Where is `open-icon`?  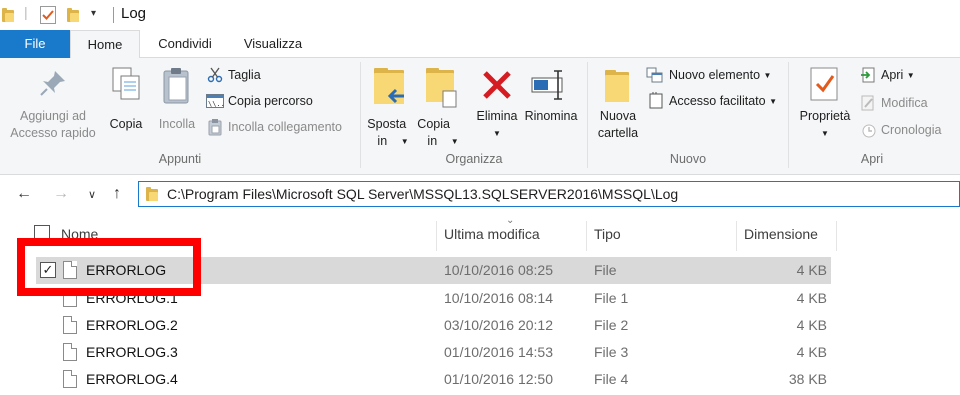 open-icon is located at coordinates (868, 75).